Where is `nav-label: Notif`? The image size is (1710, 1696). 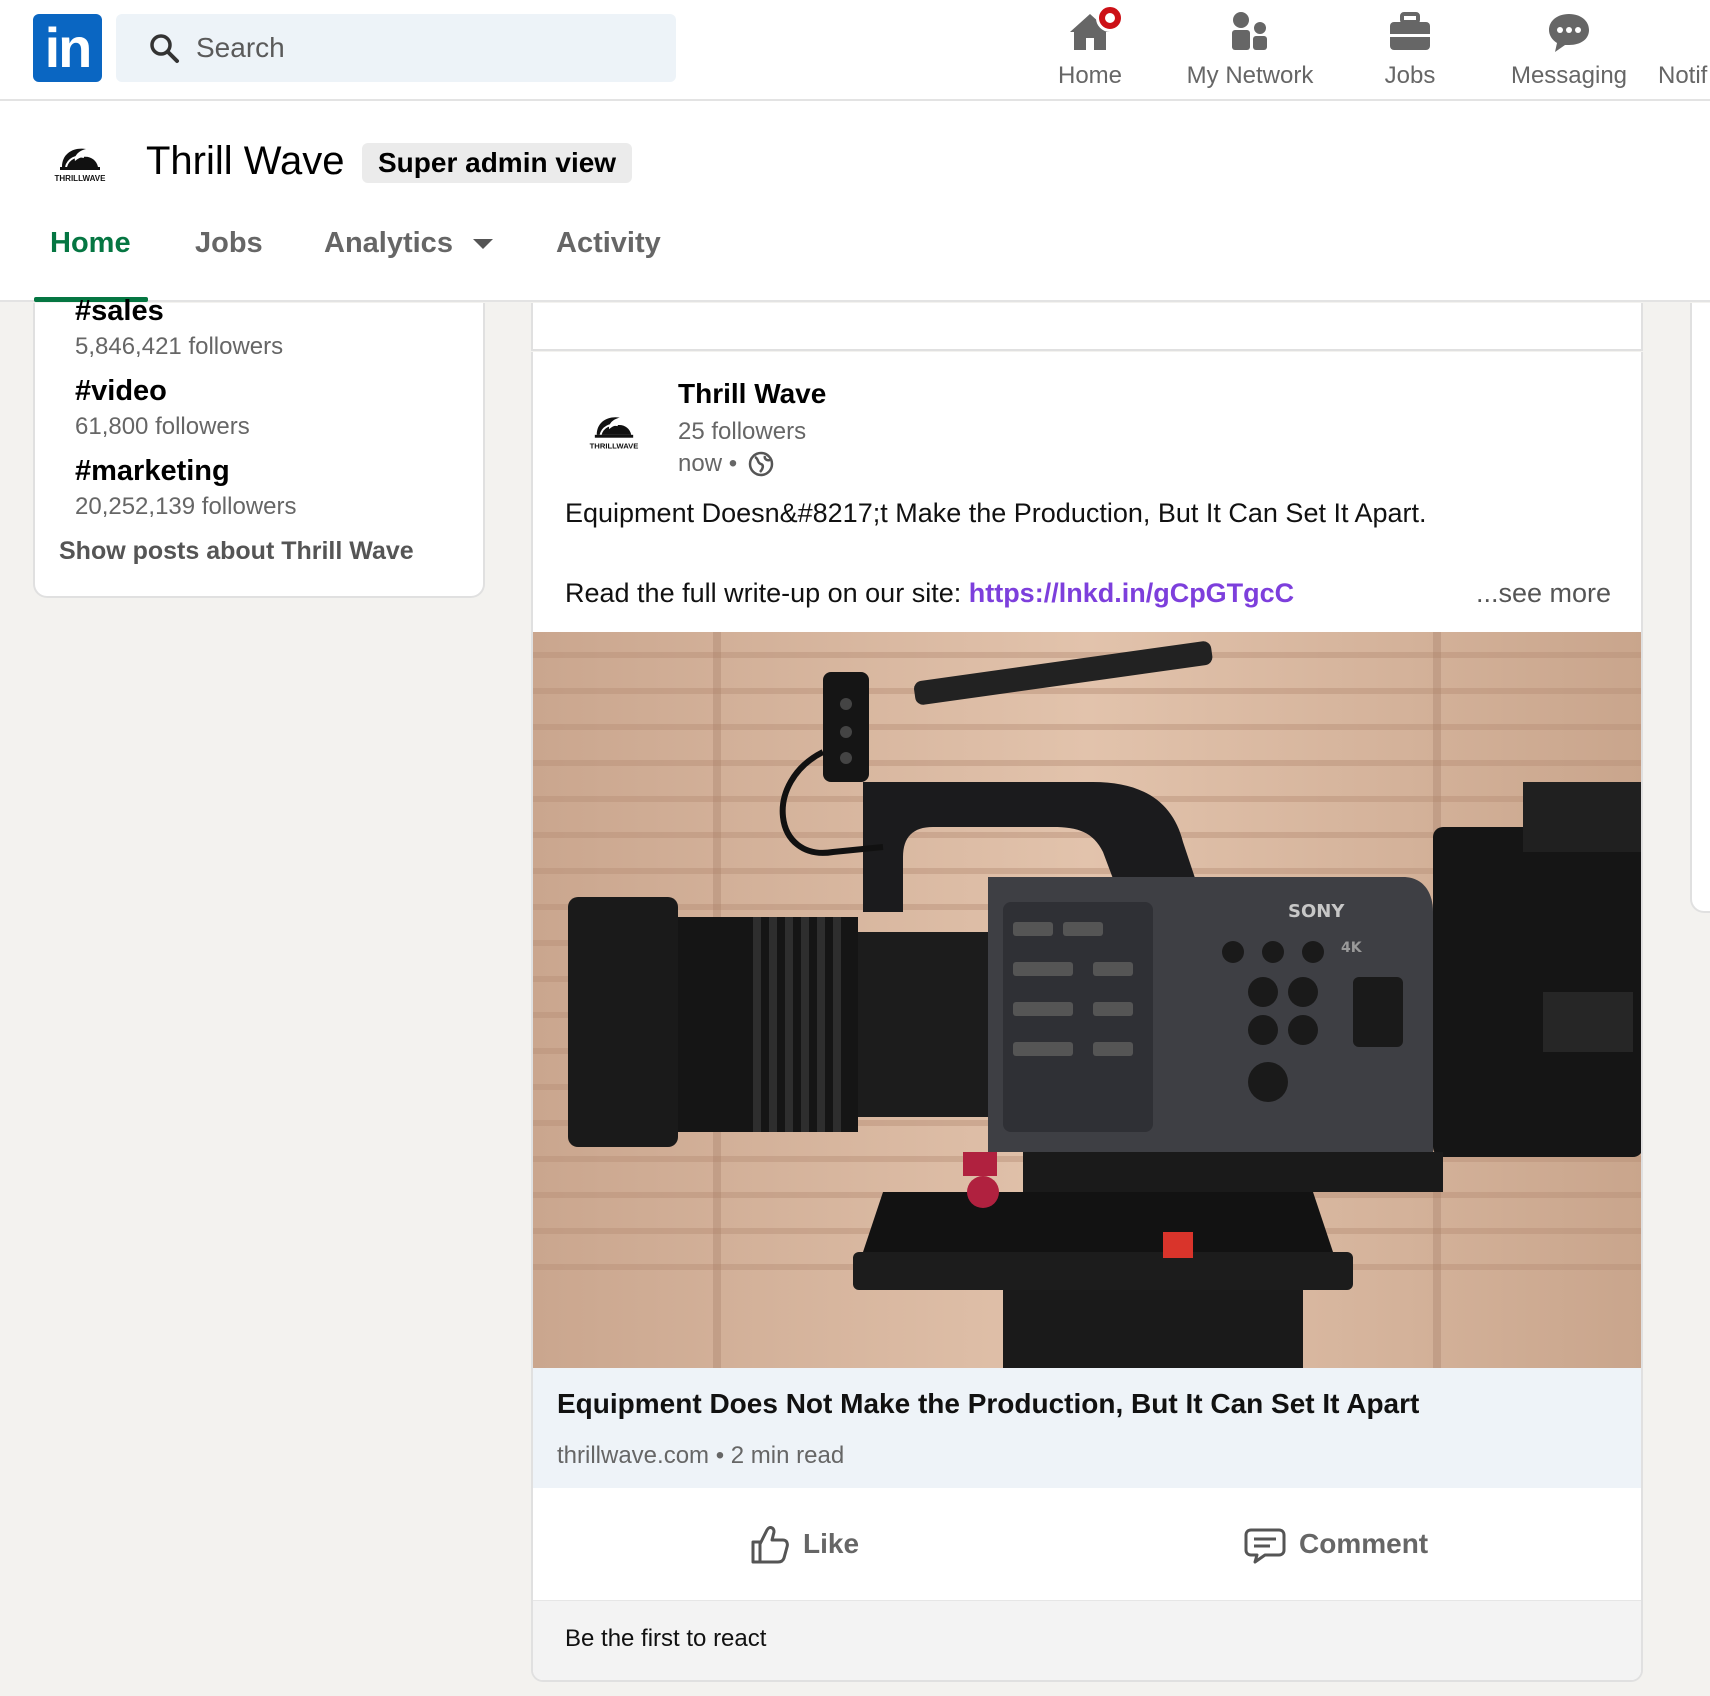
nav-label: Notif is located at coordinates (1683, 75).